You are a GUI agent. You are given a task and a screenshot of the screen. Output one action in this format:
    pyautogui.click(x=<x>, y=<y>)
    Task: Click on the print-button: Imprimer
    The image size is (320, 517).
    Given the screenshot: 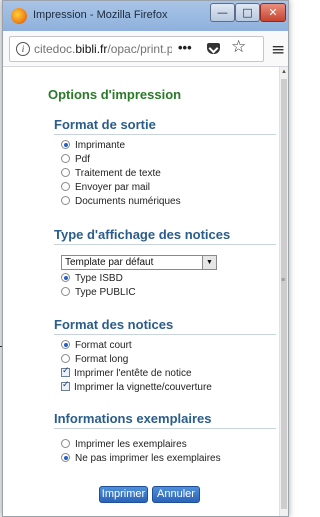 What is the action you would take?
    pyautogui.click(x=123, y=494)
    